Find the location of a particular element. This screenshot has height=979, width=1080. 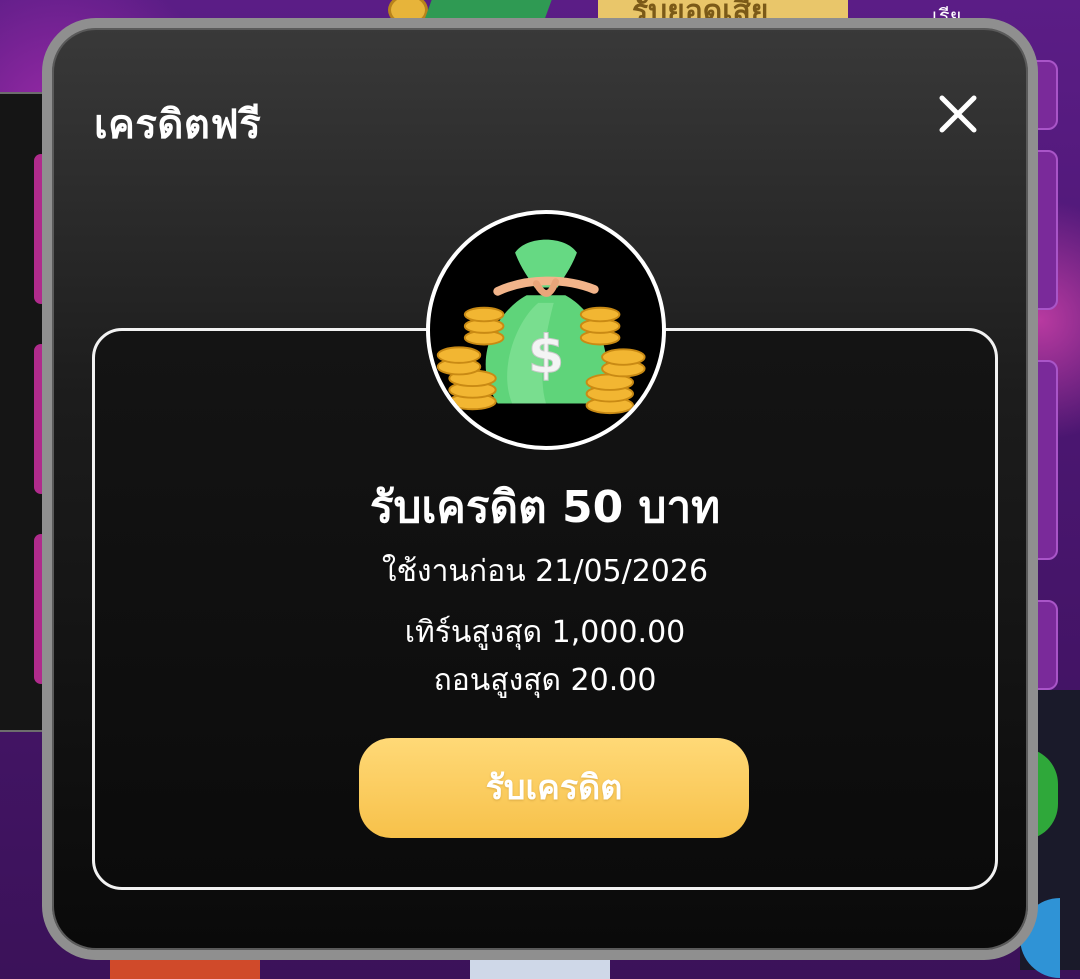

money-icon is located at coordinates (488, 10).